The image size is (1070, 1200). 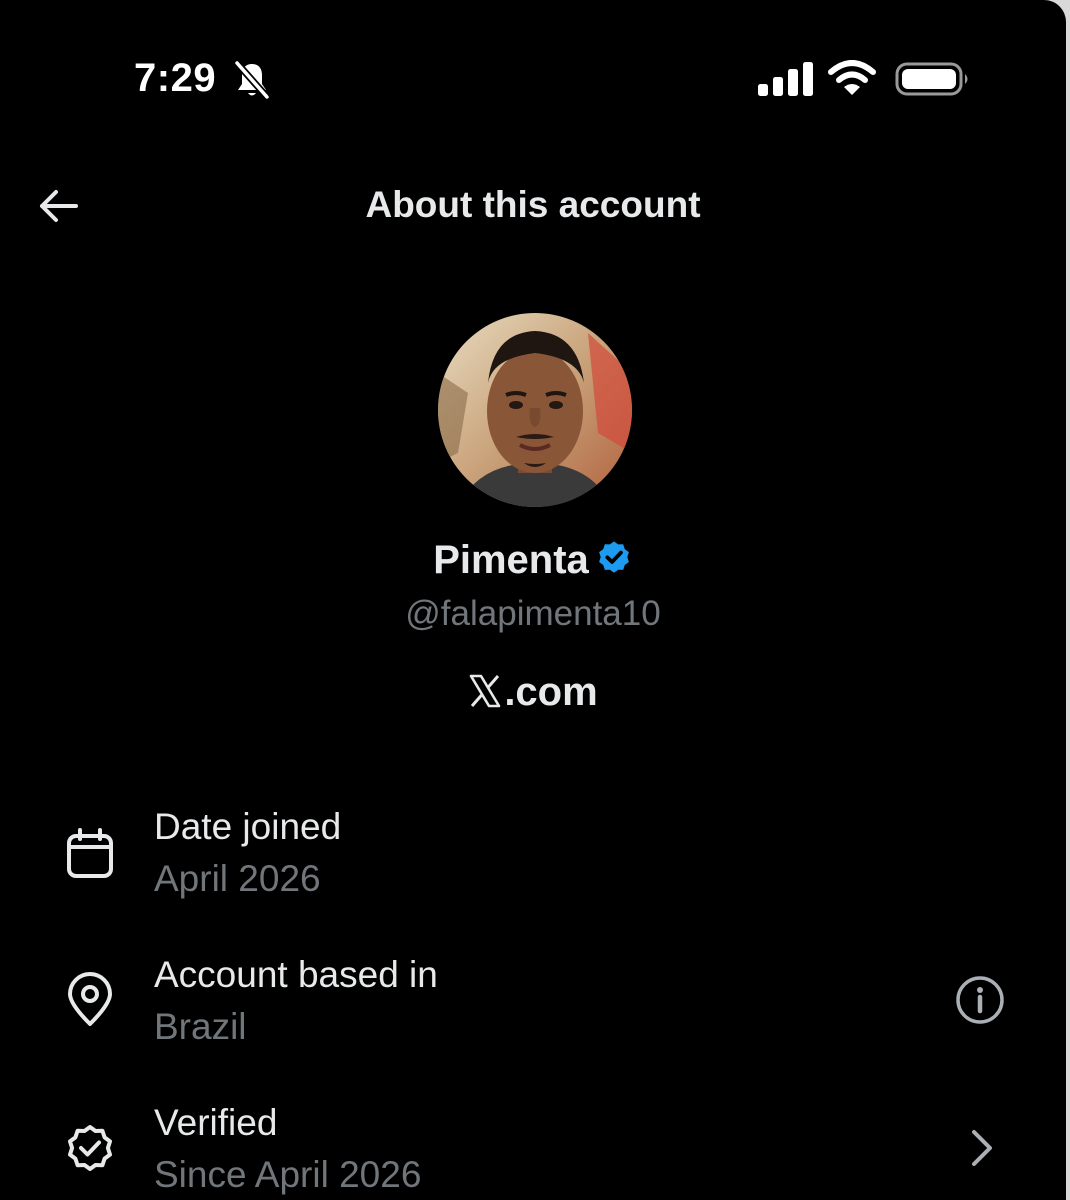 I want to click on x-logo-icon, so click(x=485, y=691).